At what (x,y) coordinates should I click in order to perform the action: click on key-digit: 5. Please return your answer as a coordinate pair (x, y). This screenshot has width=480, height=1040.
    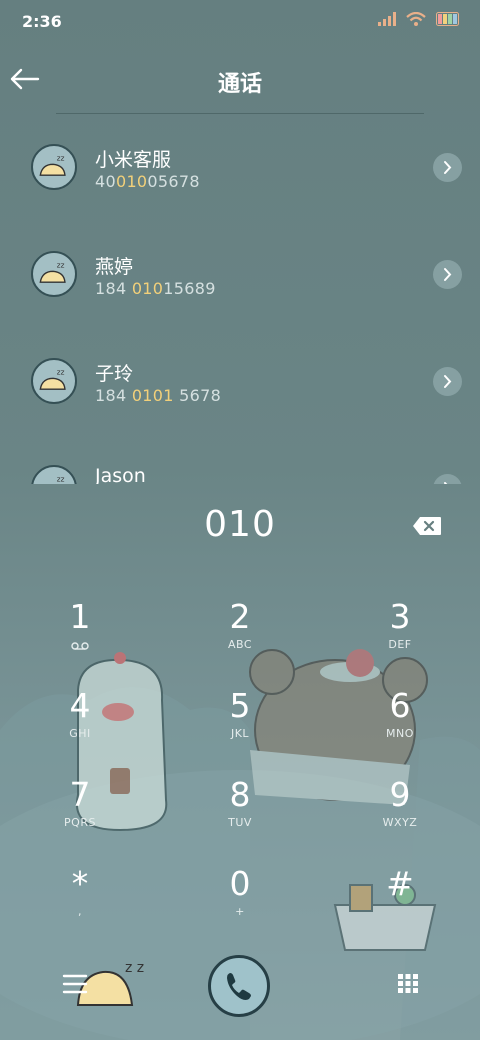
    Looking at the image, I should click on (240, 705).